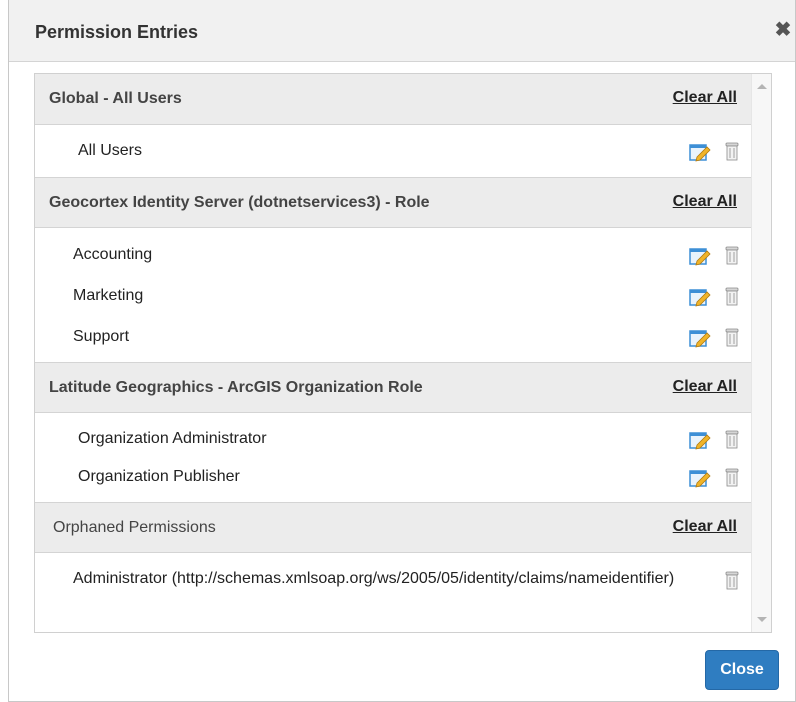 The height and width of the screenshot is (702, 796). Describe the element at coordinates (393, 99) in the screenshot. I see `group-header-global: Global - All Users Clear All` at that location.